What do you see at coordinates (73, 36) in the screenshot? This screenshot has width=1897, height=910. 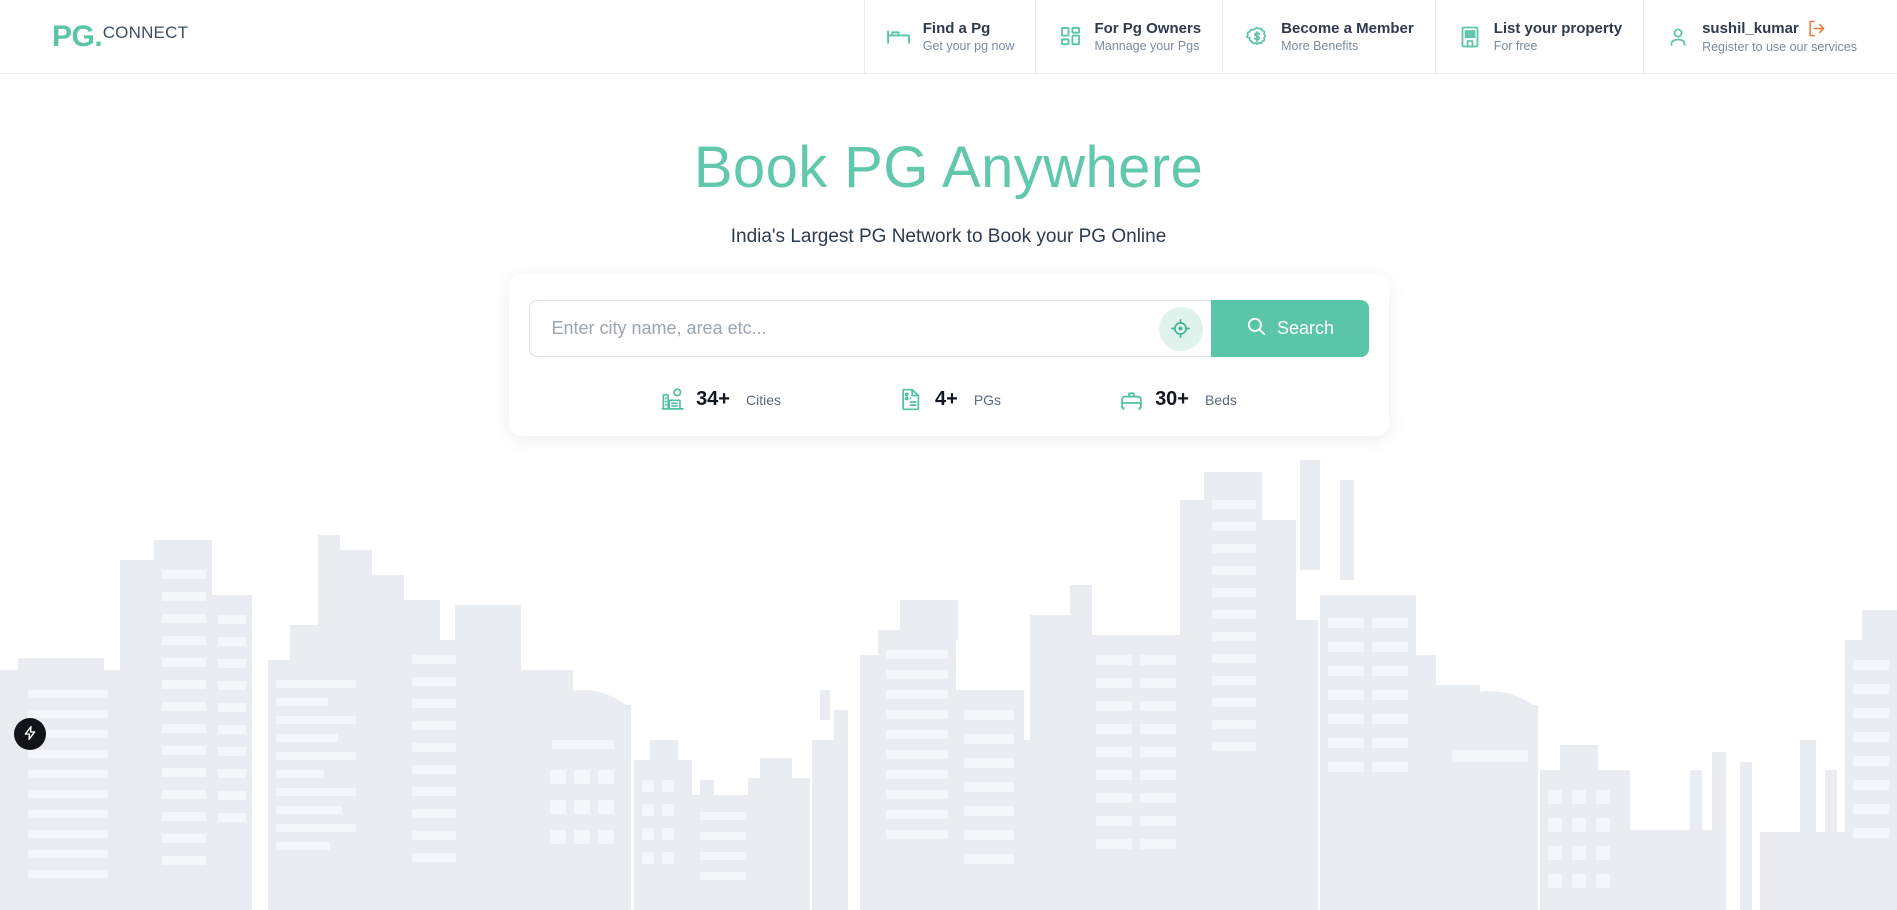 I see `brand-pg-text: PG` at bounding box center [73, 36].